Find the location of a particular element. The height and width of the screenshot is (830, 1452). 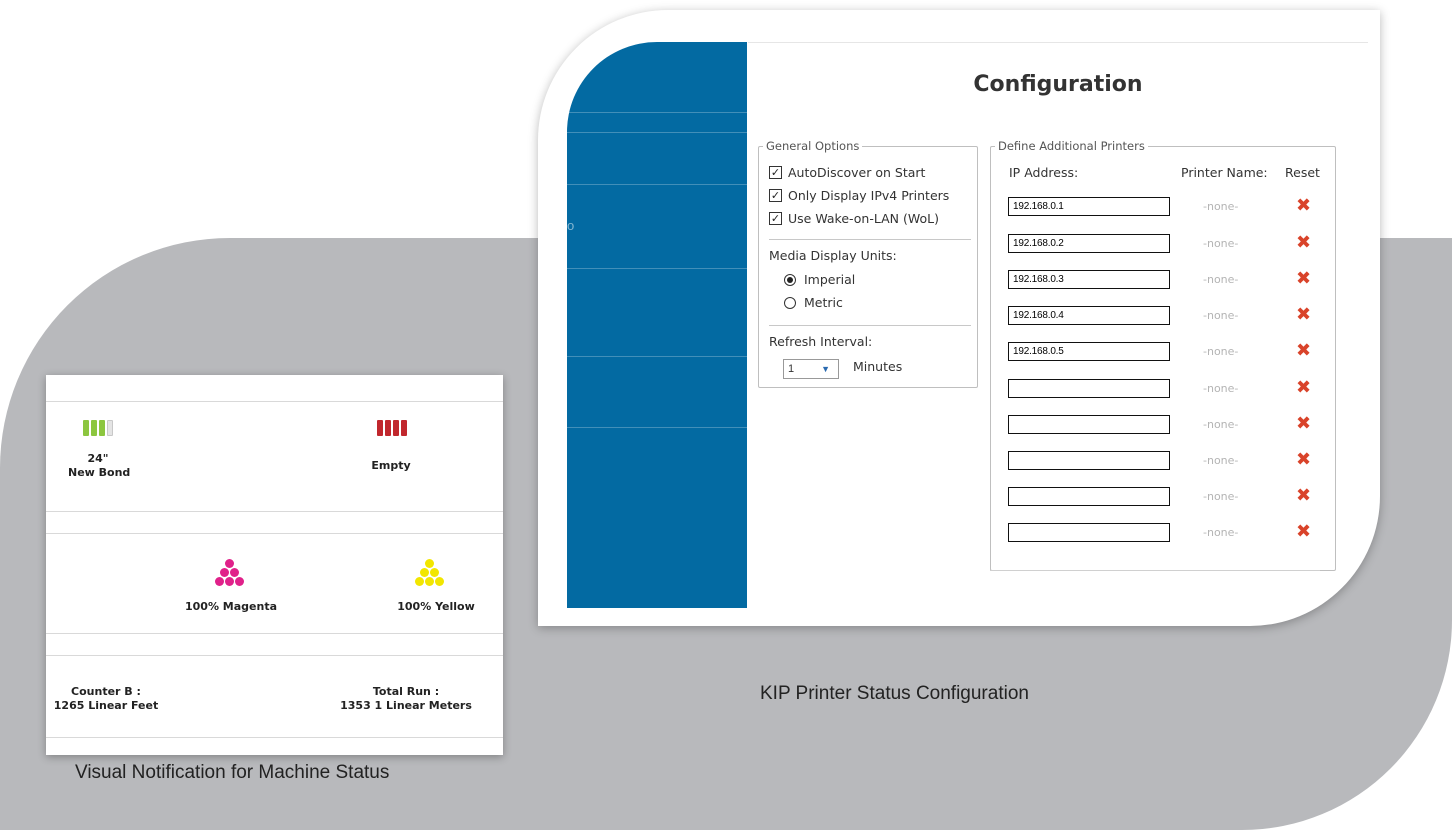

magenta-toner-icon is located at coordinates (230, 573).